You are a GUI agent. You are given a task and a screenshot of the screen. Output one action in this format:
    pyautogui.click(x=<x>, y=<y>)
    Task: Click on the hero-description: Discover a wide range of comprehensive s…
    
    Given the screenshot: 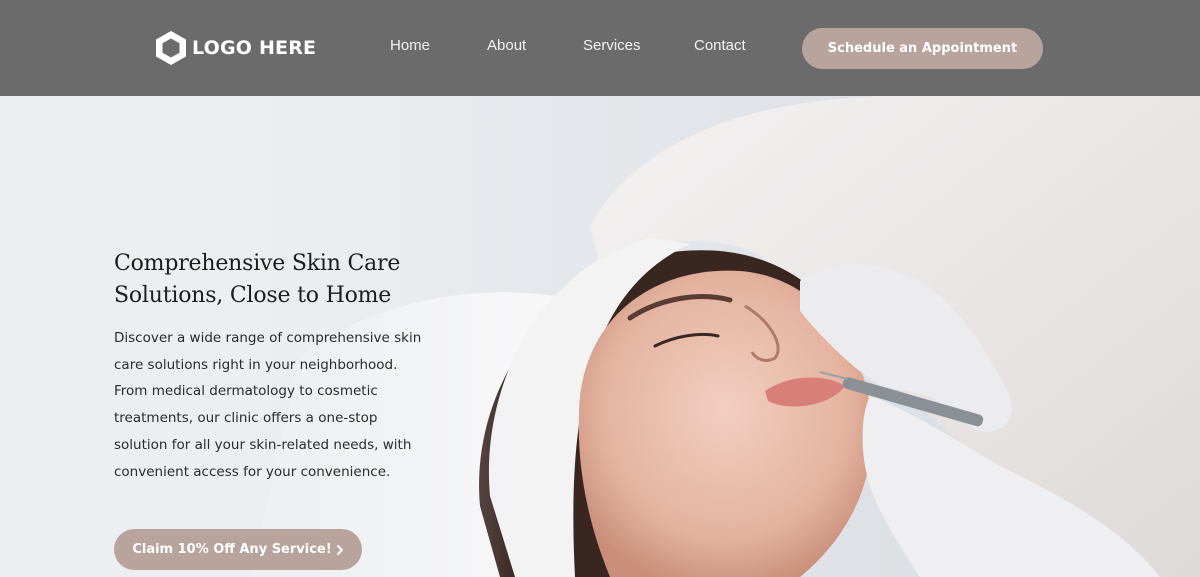 What is the action you would take?
    pyautogui.click(x=268, y=405)
    